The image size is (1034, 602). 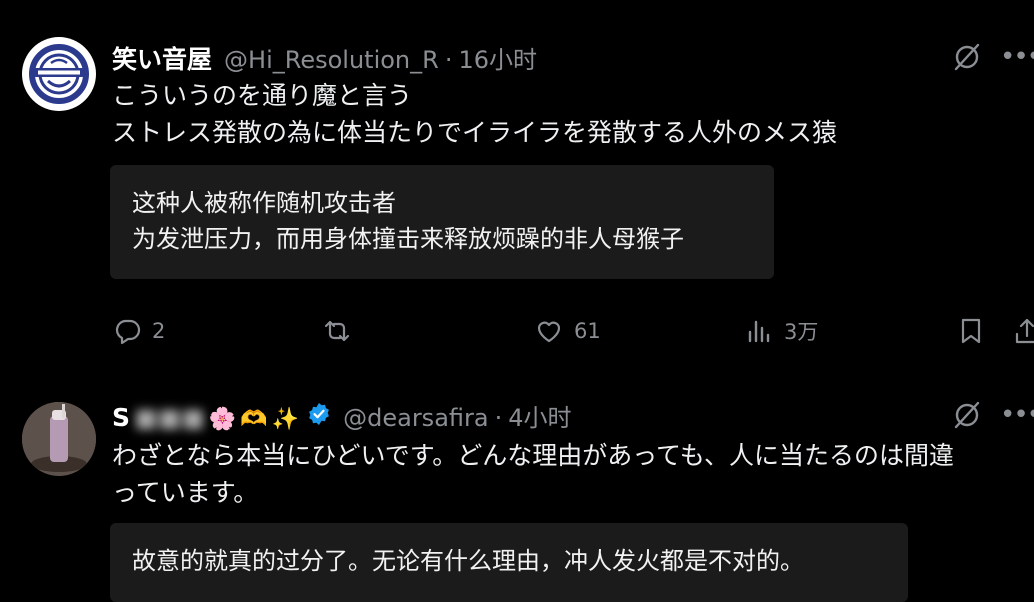 I want to click on post-text-line: っています。, so click(x=185, y=492).